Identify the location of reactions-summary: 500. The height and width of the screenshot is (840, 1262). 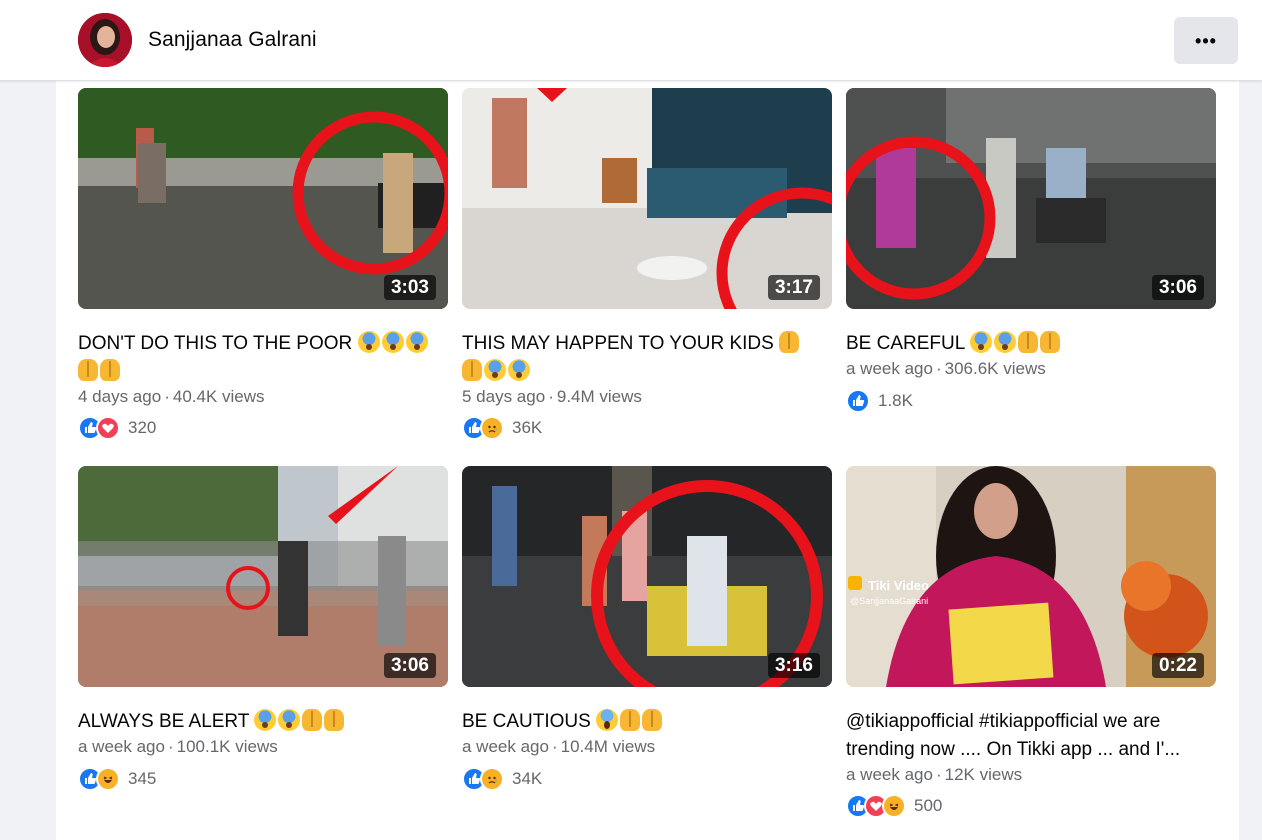
(894, 806).